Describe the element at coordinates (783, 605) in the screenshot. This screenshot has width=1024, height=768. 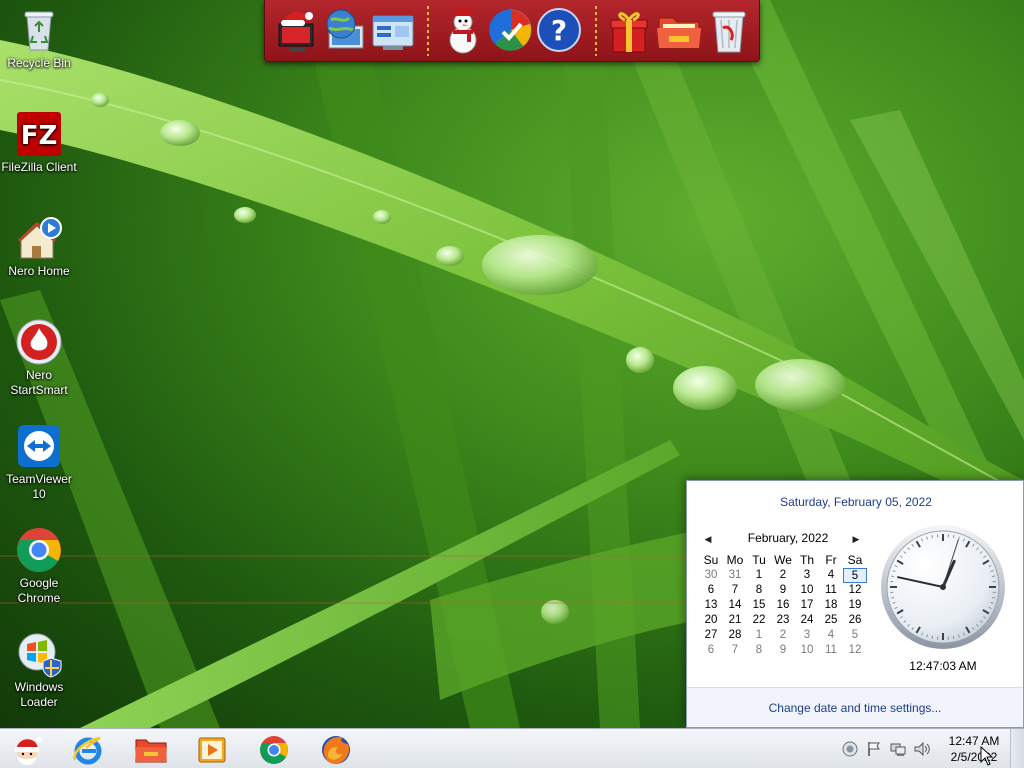
I see `calendar-day: 16` at that location.